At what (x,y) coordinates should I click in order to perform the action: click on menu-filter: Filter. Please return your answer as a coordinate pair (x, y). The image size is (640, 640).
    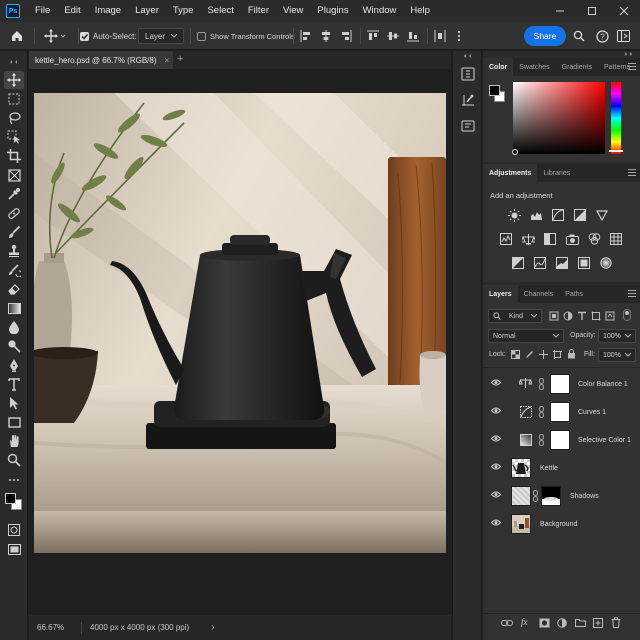
    Looking at the image, I should click on (258, 11).